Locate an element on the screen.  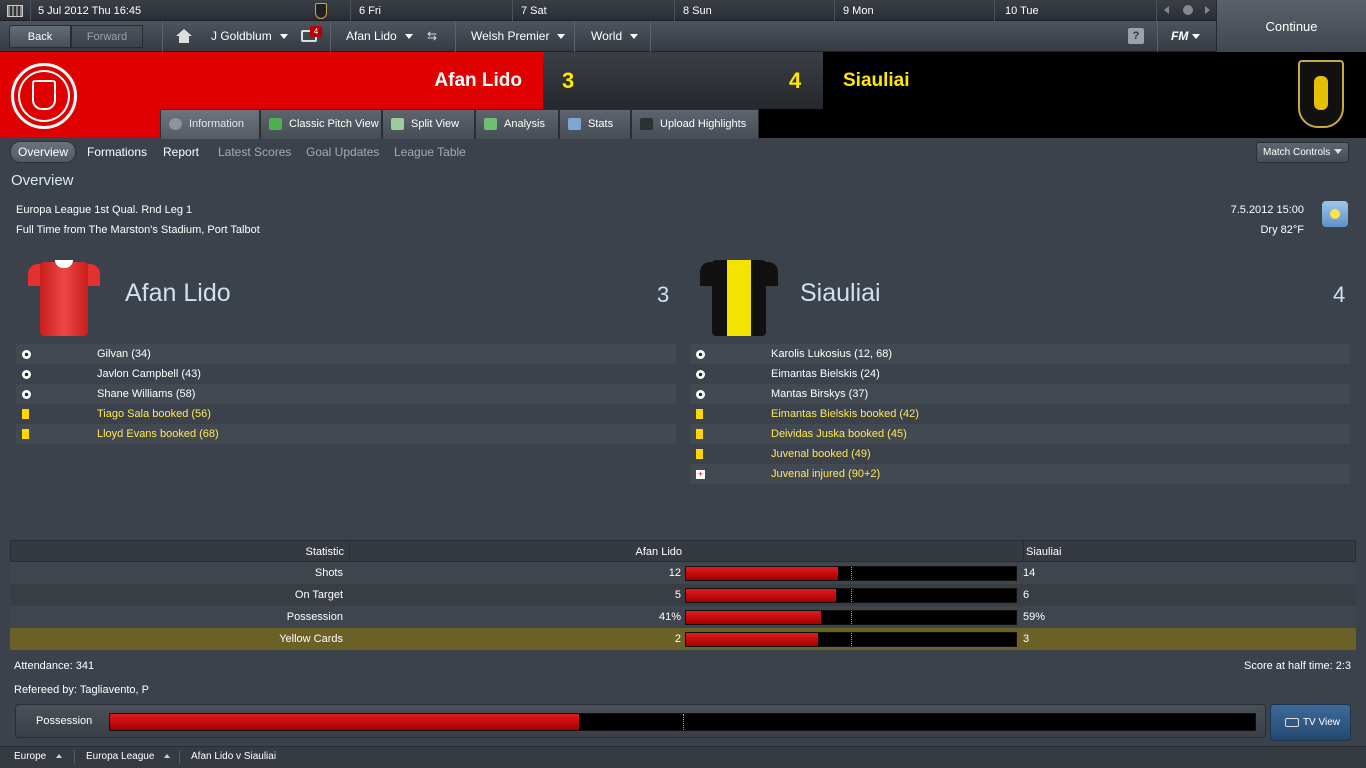
subnav-latest-scores: Latest Scores is located at coordinates (254, 152).